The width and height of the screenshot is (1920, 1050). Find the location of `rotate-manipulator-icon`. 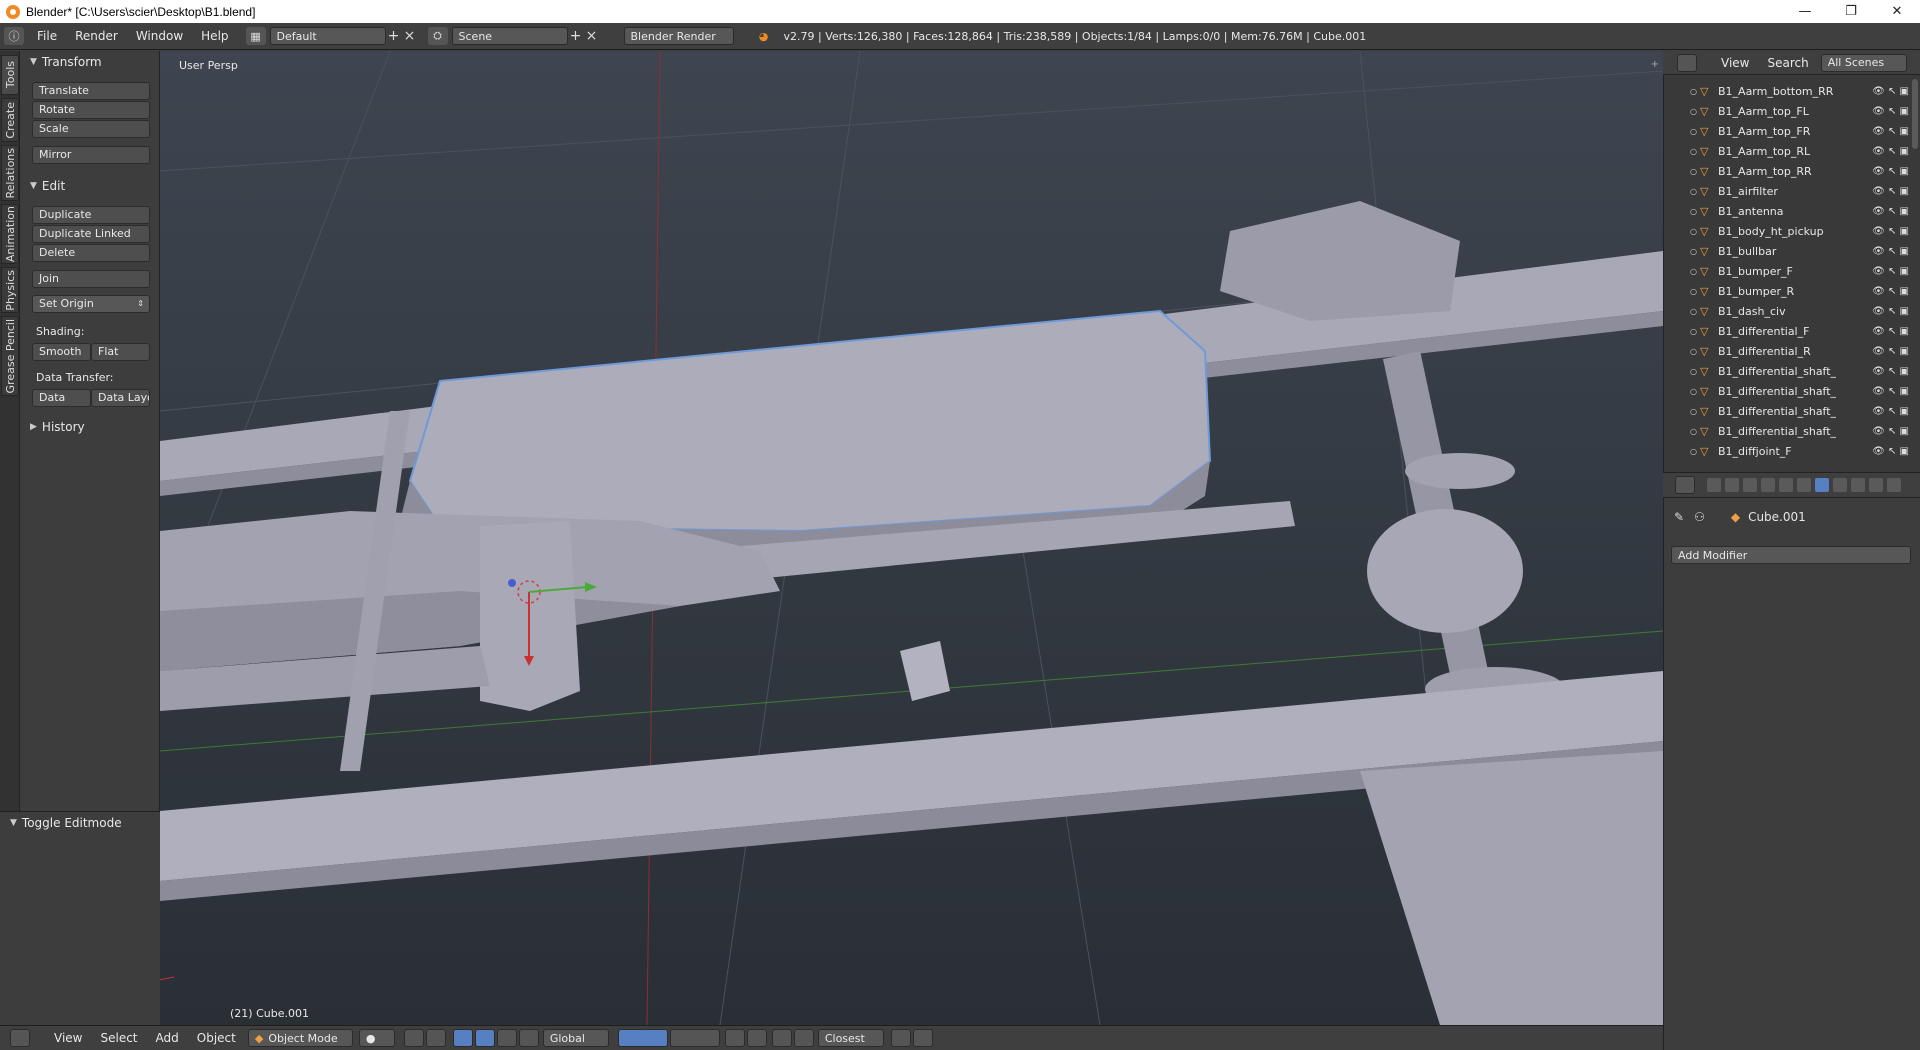

rotate-manipulator-icon is located at coordinates (484, 1038).